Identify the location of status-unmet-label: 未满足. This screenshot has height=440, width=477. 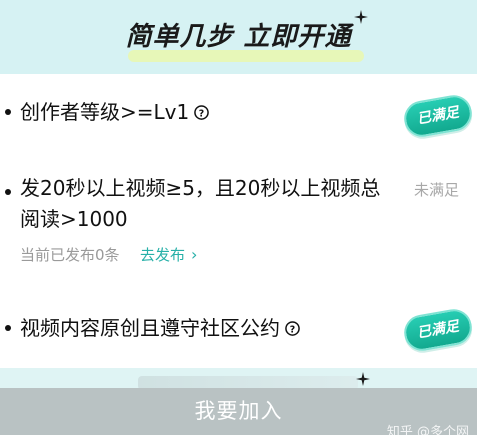
(436, 190).